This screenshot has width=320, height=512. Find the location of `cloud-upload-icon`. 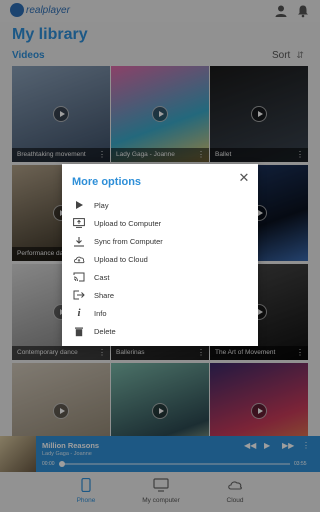

cloud-upload-icon is located at coordinates (79, 259).